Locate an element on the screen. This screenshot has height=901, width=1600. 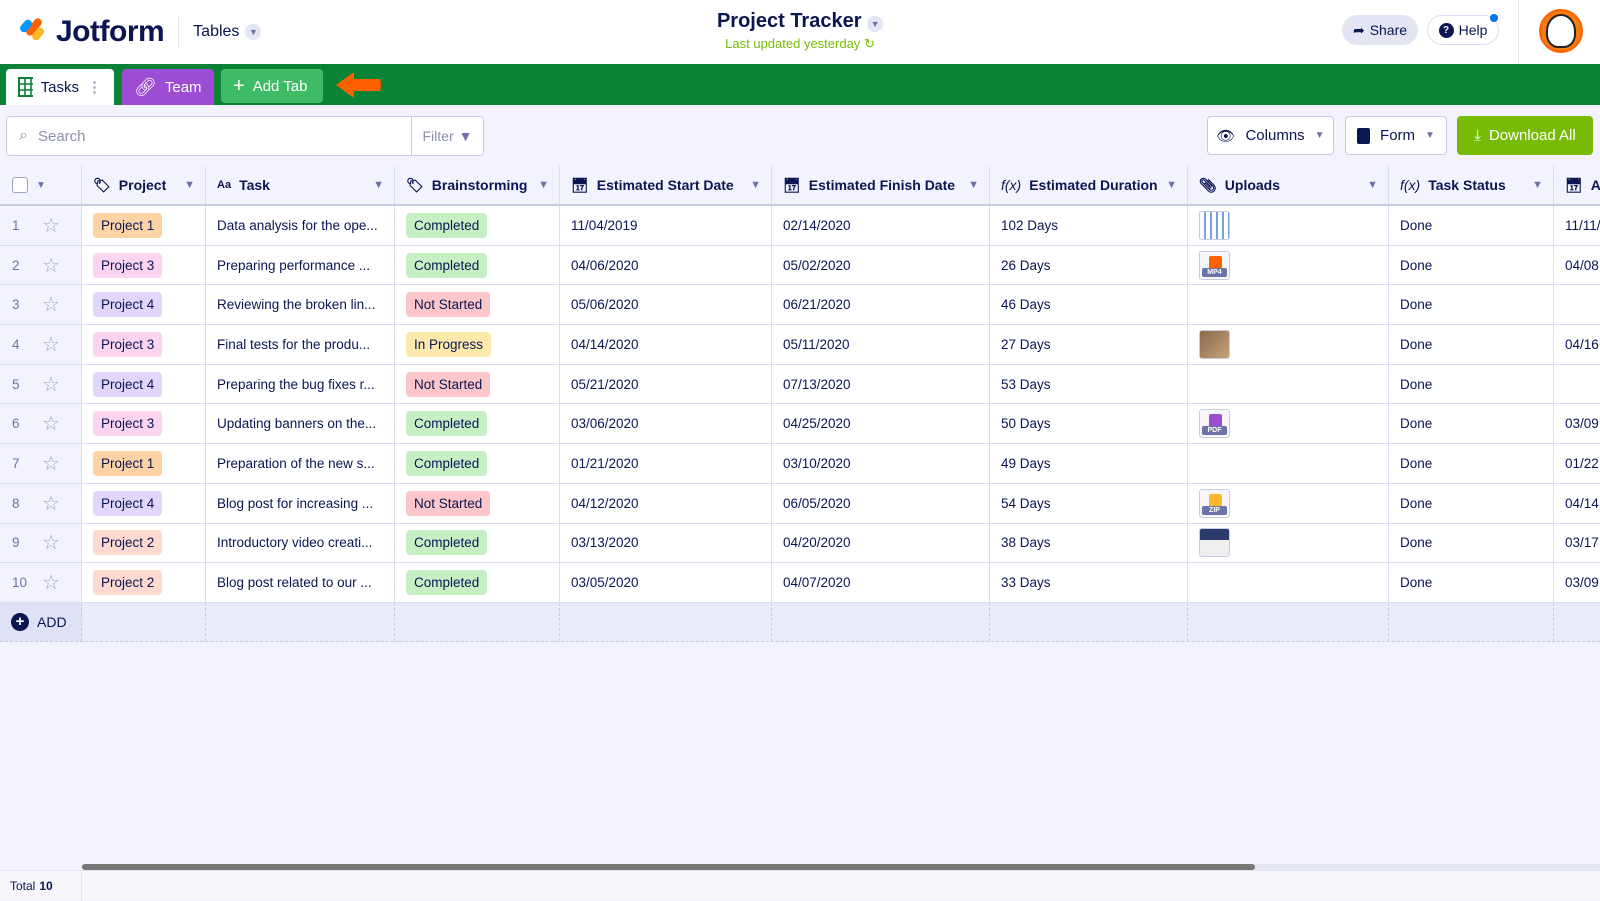
column-header-start-date: 📅︎ Estimated Start Date ▼ is located at coordinates (666, 185).